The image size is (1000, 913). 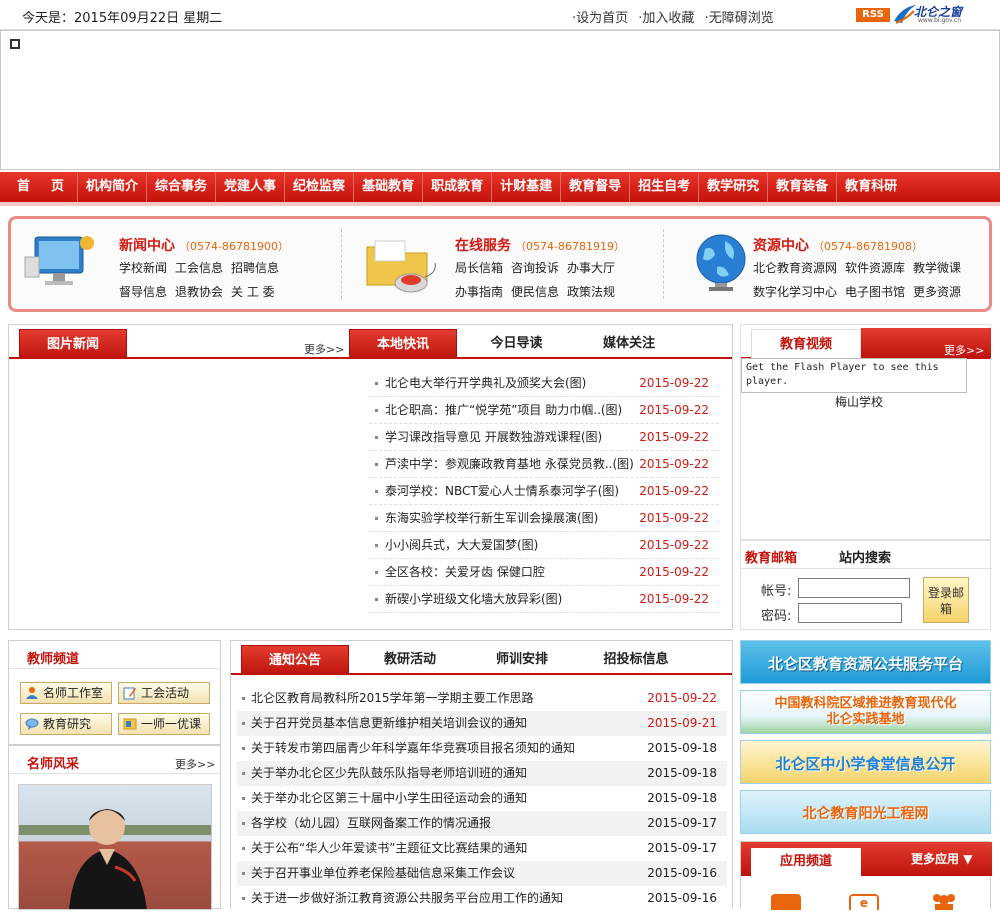 What do you see at coordinates (535, 268) in the screenshot?
I see `service-link: 咨询投诉` at bounding box center [535, 268].